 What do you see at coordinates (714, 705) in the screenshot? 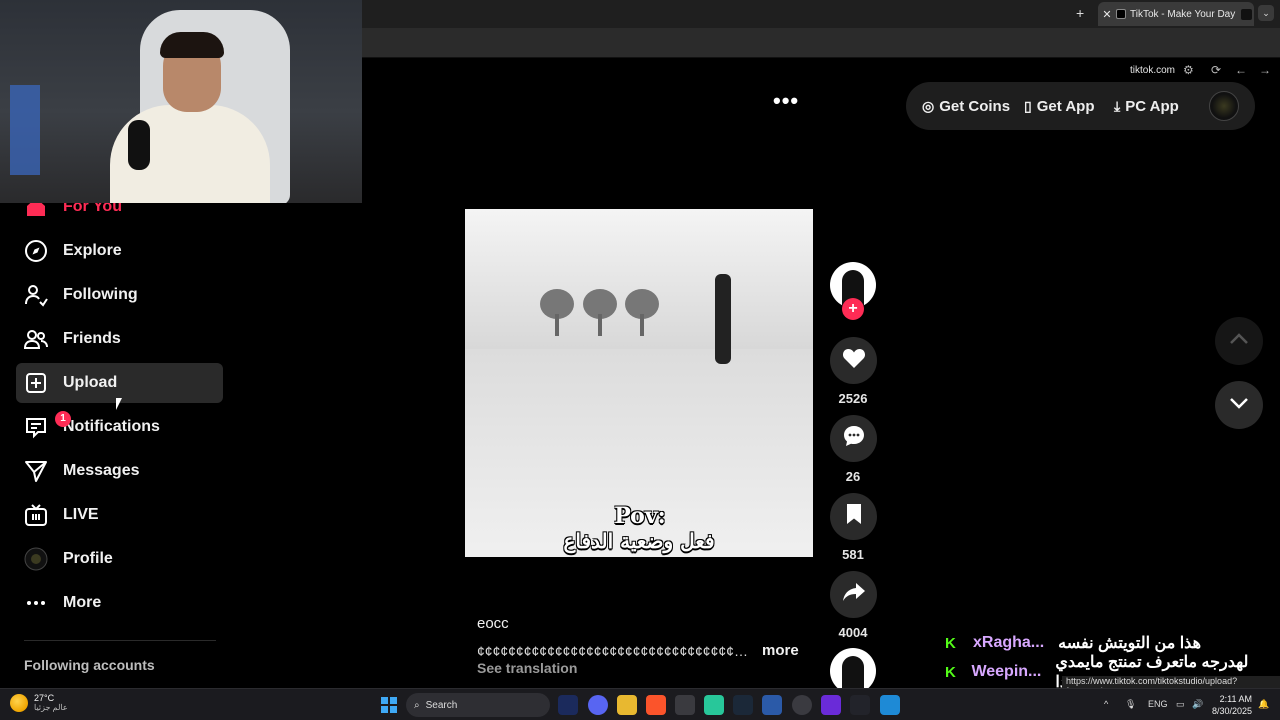
I see `chat-app-icon` at bounding box center [714, 705].